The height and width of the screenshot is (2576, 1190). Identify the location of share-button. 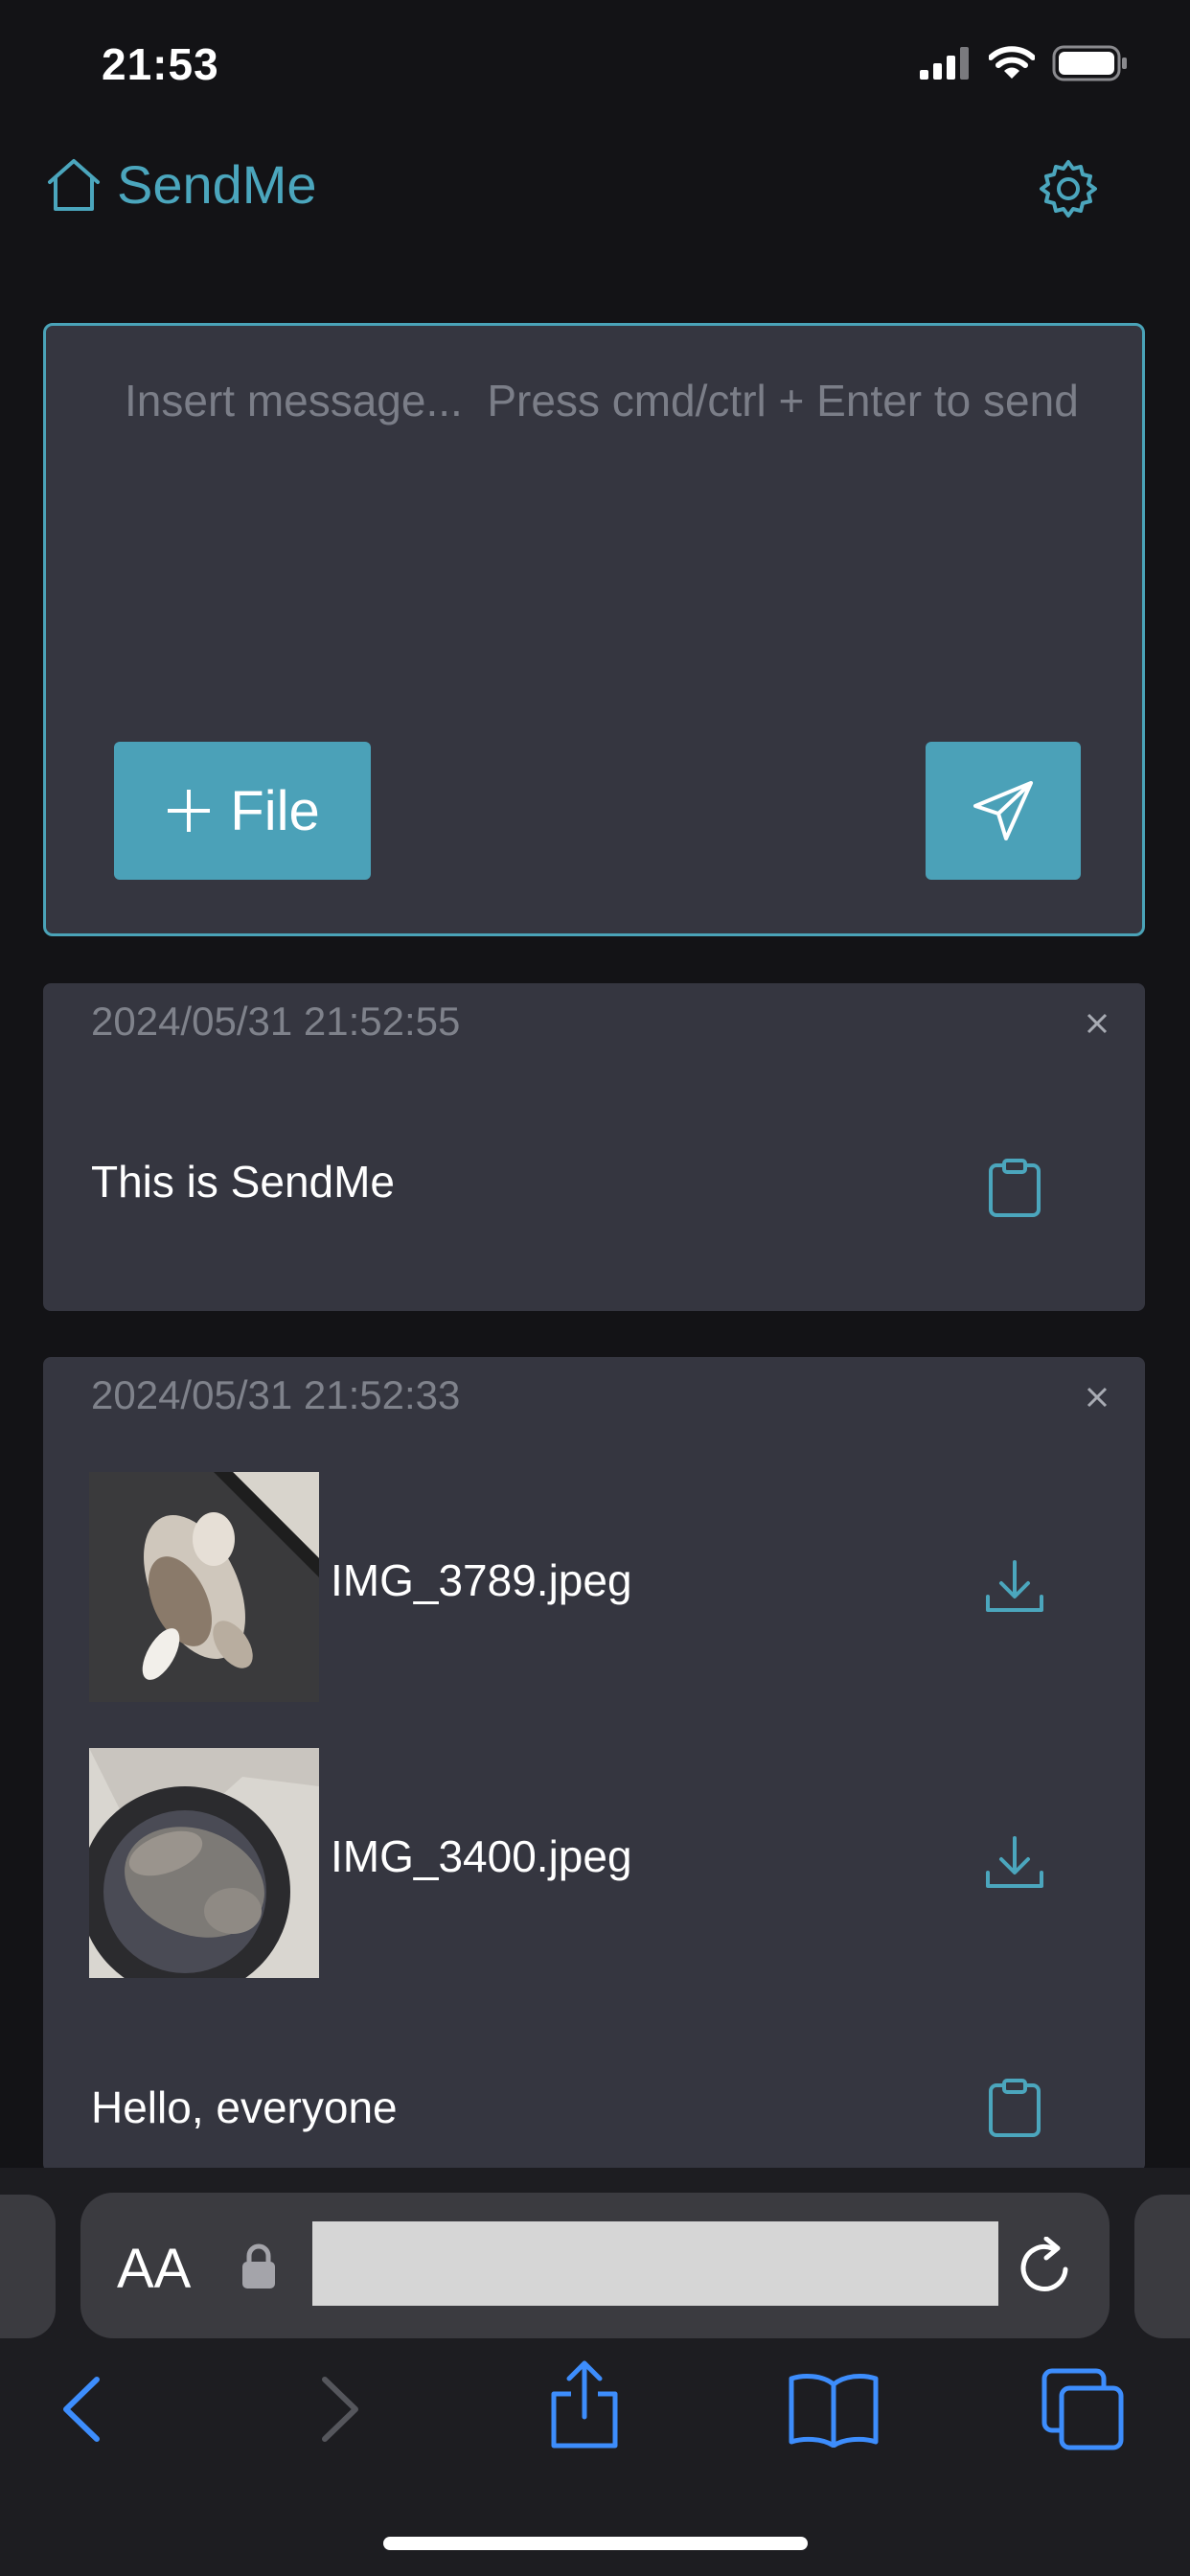
(585, 2405).